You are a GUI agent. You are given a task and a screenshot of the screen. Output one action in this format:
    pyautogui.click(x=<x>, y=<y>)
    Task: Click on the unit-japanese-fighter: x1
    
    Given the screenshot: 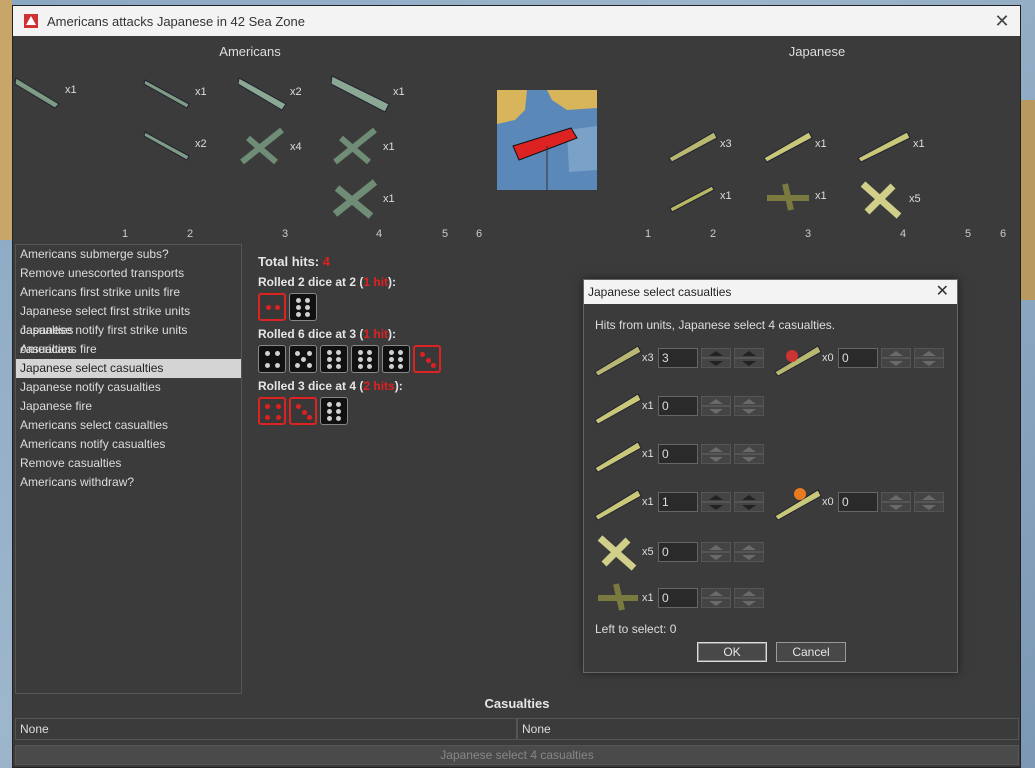 What is the action you would take?
    pyautogui.click(x=795, y=196)
    